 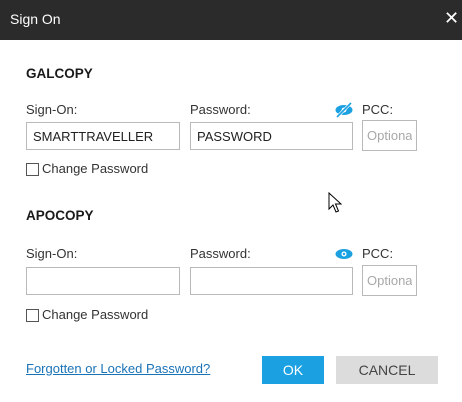 What do you see at coordinates (52, 109) in the screenshot?
I see `galcopy-sign-on-label: Sign-On:` at bounding box center [52, 109].